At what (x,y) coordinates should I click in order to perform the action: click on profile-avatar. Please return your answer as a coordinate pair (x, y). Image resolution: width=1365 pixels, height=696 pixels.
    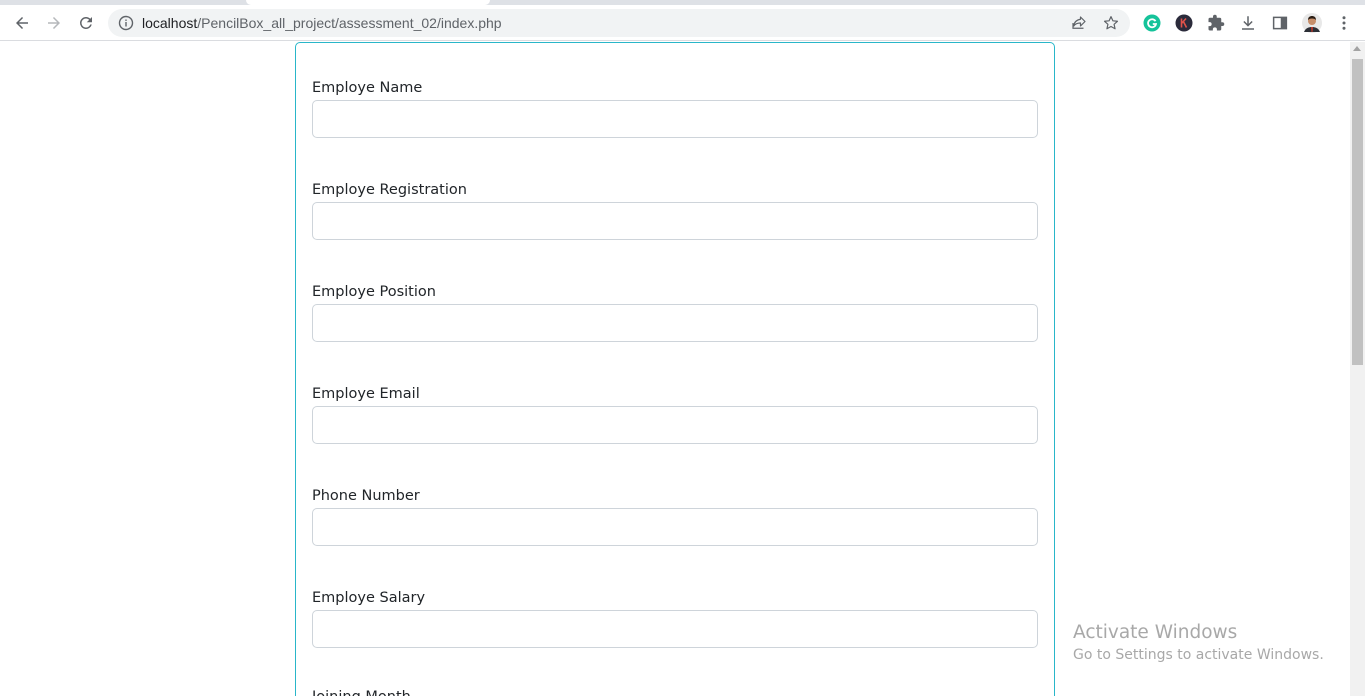
    Looking at the image, I should click on (1312, 23).